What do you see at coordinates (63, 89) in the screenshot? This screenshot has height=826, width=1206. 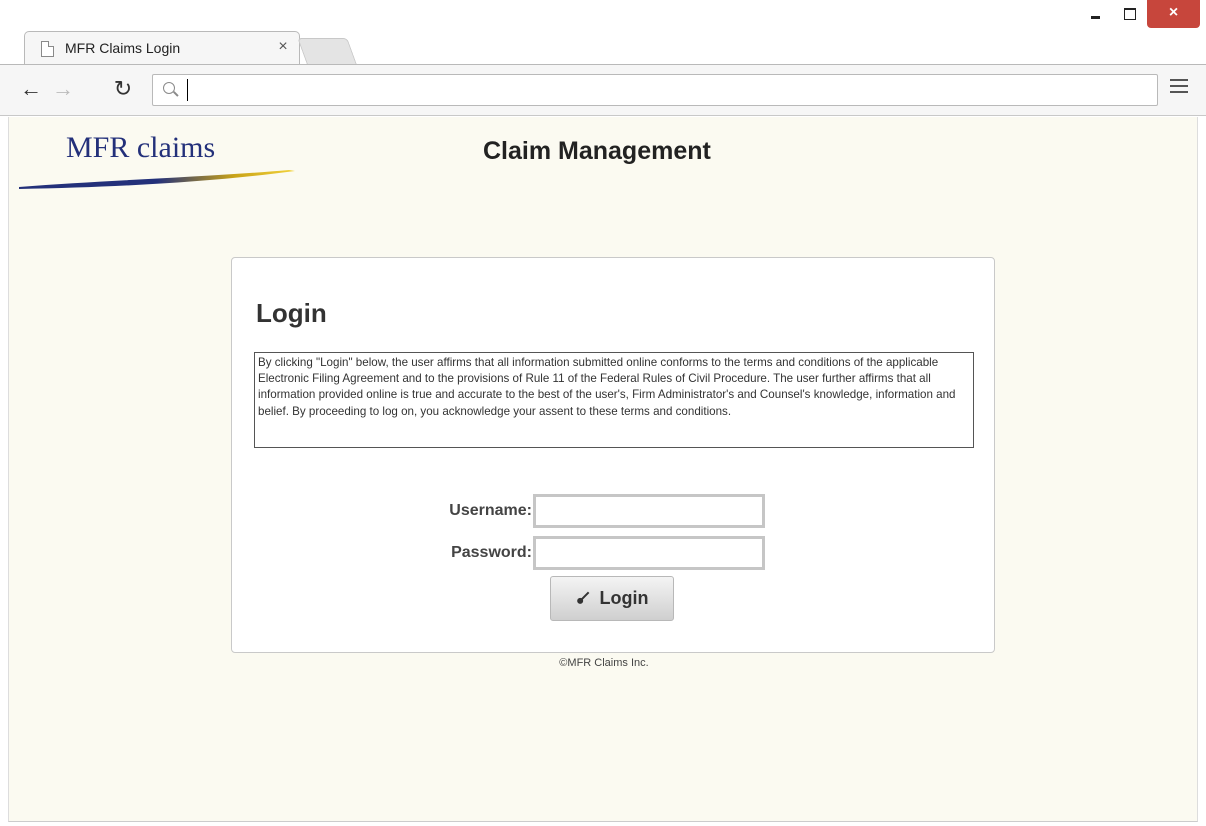 I see `forward-arrow-icon: →` at bounding box center [63, 89].